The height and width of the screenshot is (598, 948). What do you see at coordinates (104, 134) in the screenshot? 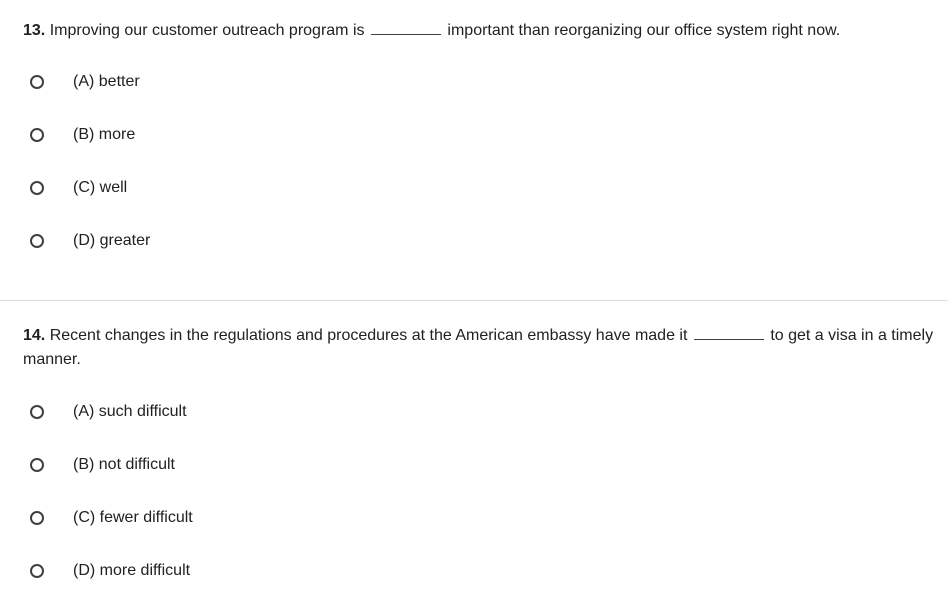
I see `option-label: (B) more` at bounding box center [104, 134].